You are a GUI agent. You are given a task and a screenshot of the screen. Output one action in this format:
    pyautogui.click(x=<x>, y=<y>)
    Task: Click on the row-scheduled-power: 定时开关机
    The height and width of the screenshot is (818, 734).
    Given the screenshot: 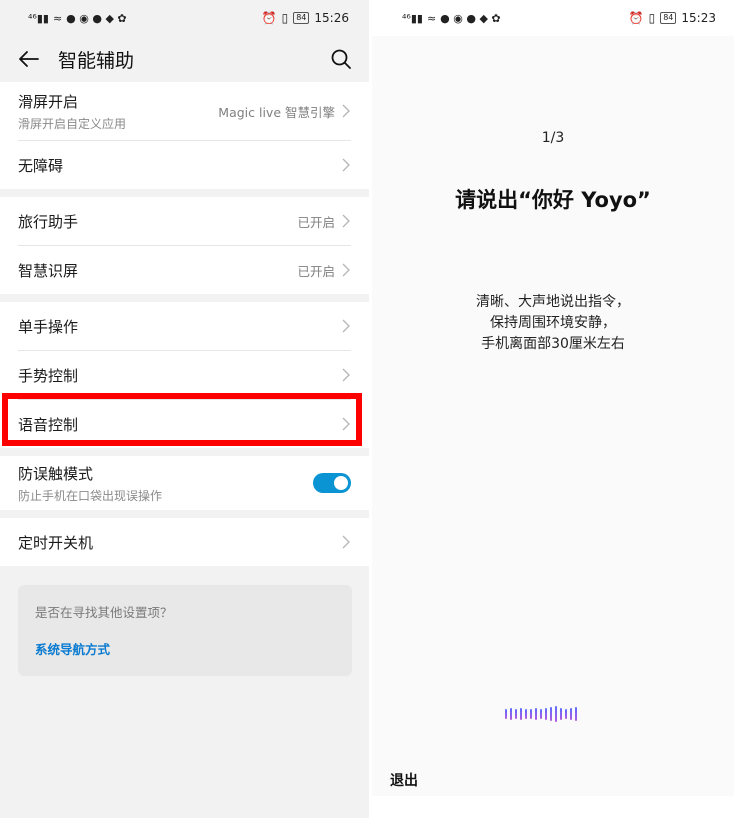 What is the action you would take?
    pyautogui.click(x=184, y=542)
    